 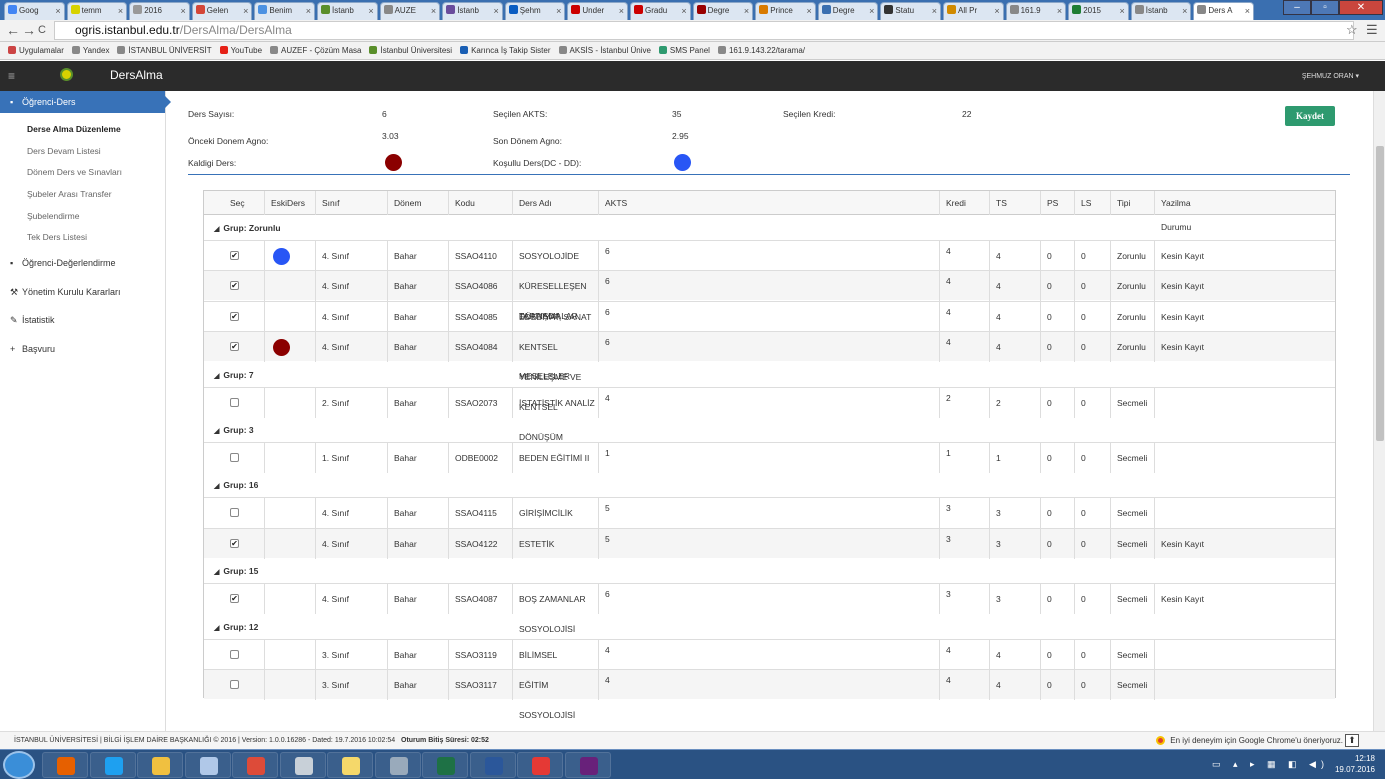 I want to click on column-header: PS, so click(x=1057, y=203).